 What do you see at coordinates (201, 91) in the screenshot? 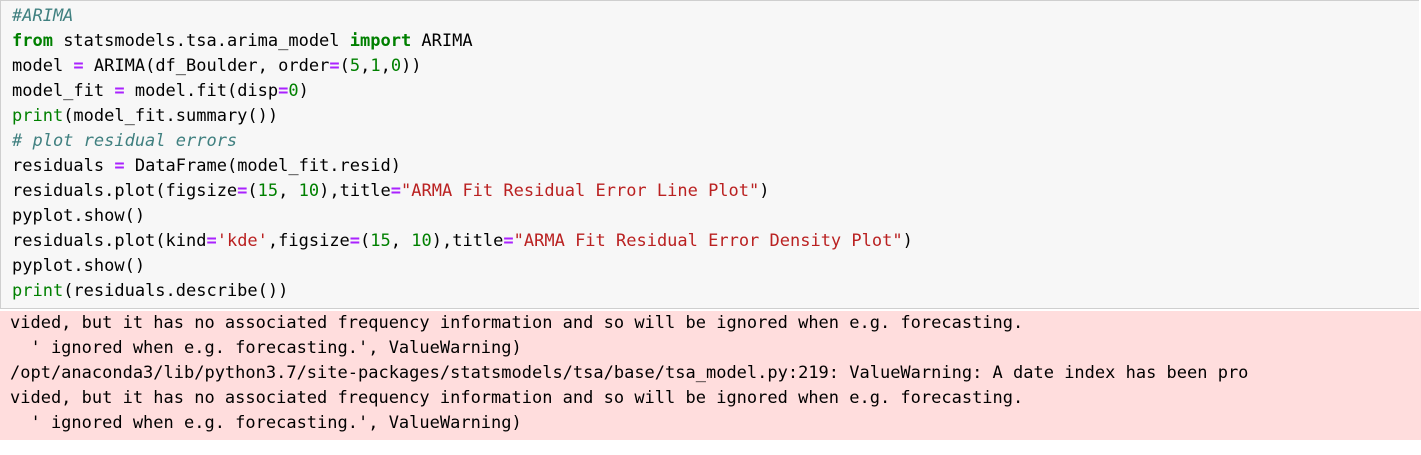
I see `code-token: model.fit(disp` at bounding box center [201, 91].